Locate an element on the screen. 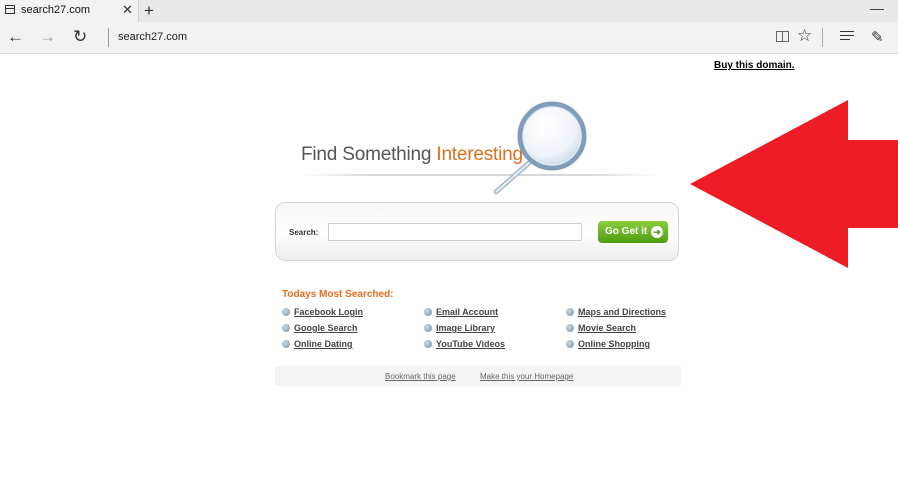 This screenshot has height=504, width=898. toolbar-divider is located at coordinates (822, 37).